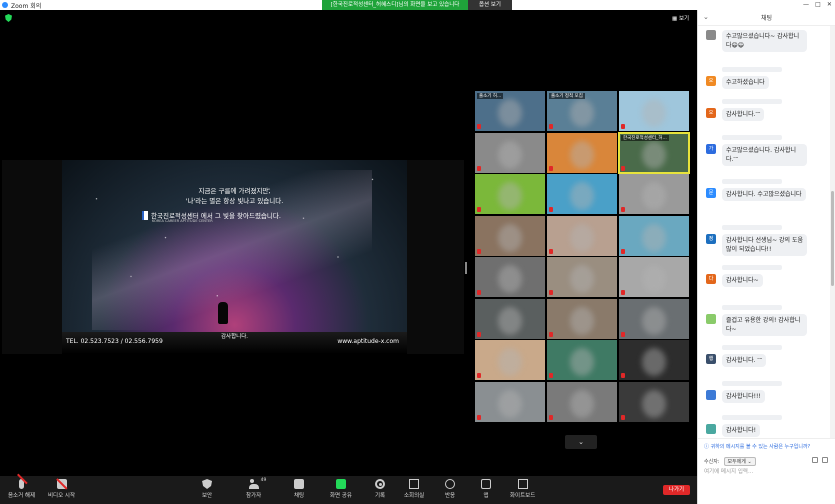 This screenshot has width=835, height=504. What do you see at coordinates (395, 5) in the screenshot?
I see `screen-share-banner: [한국진로적성센터_허혜스디]님의 화면을 보고 있습니다` at bounding box center [395, 5].